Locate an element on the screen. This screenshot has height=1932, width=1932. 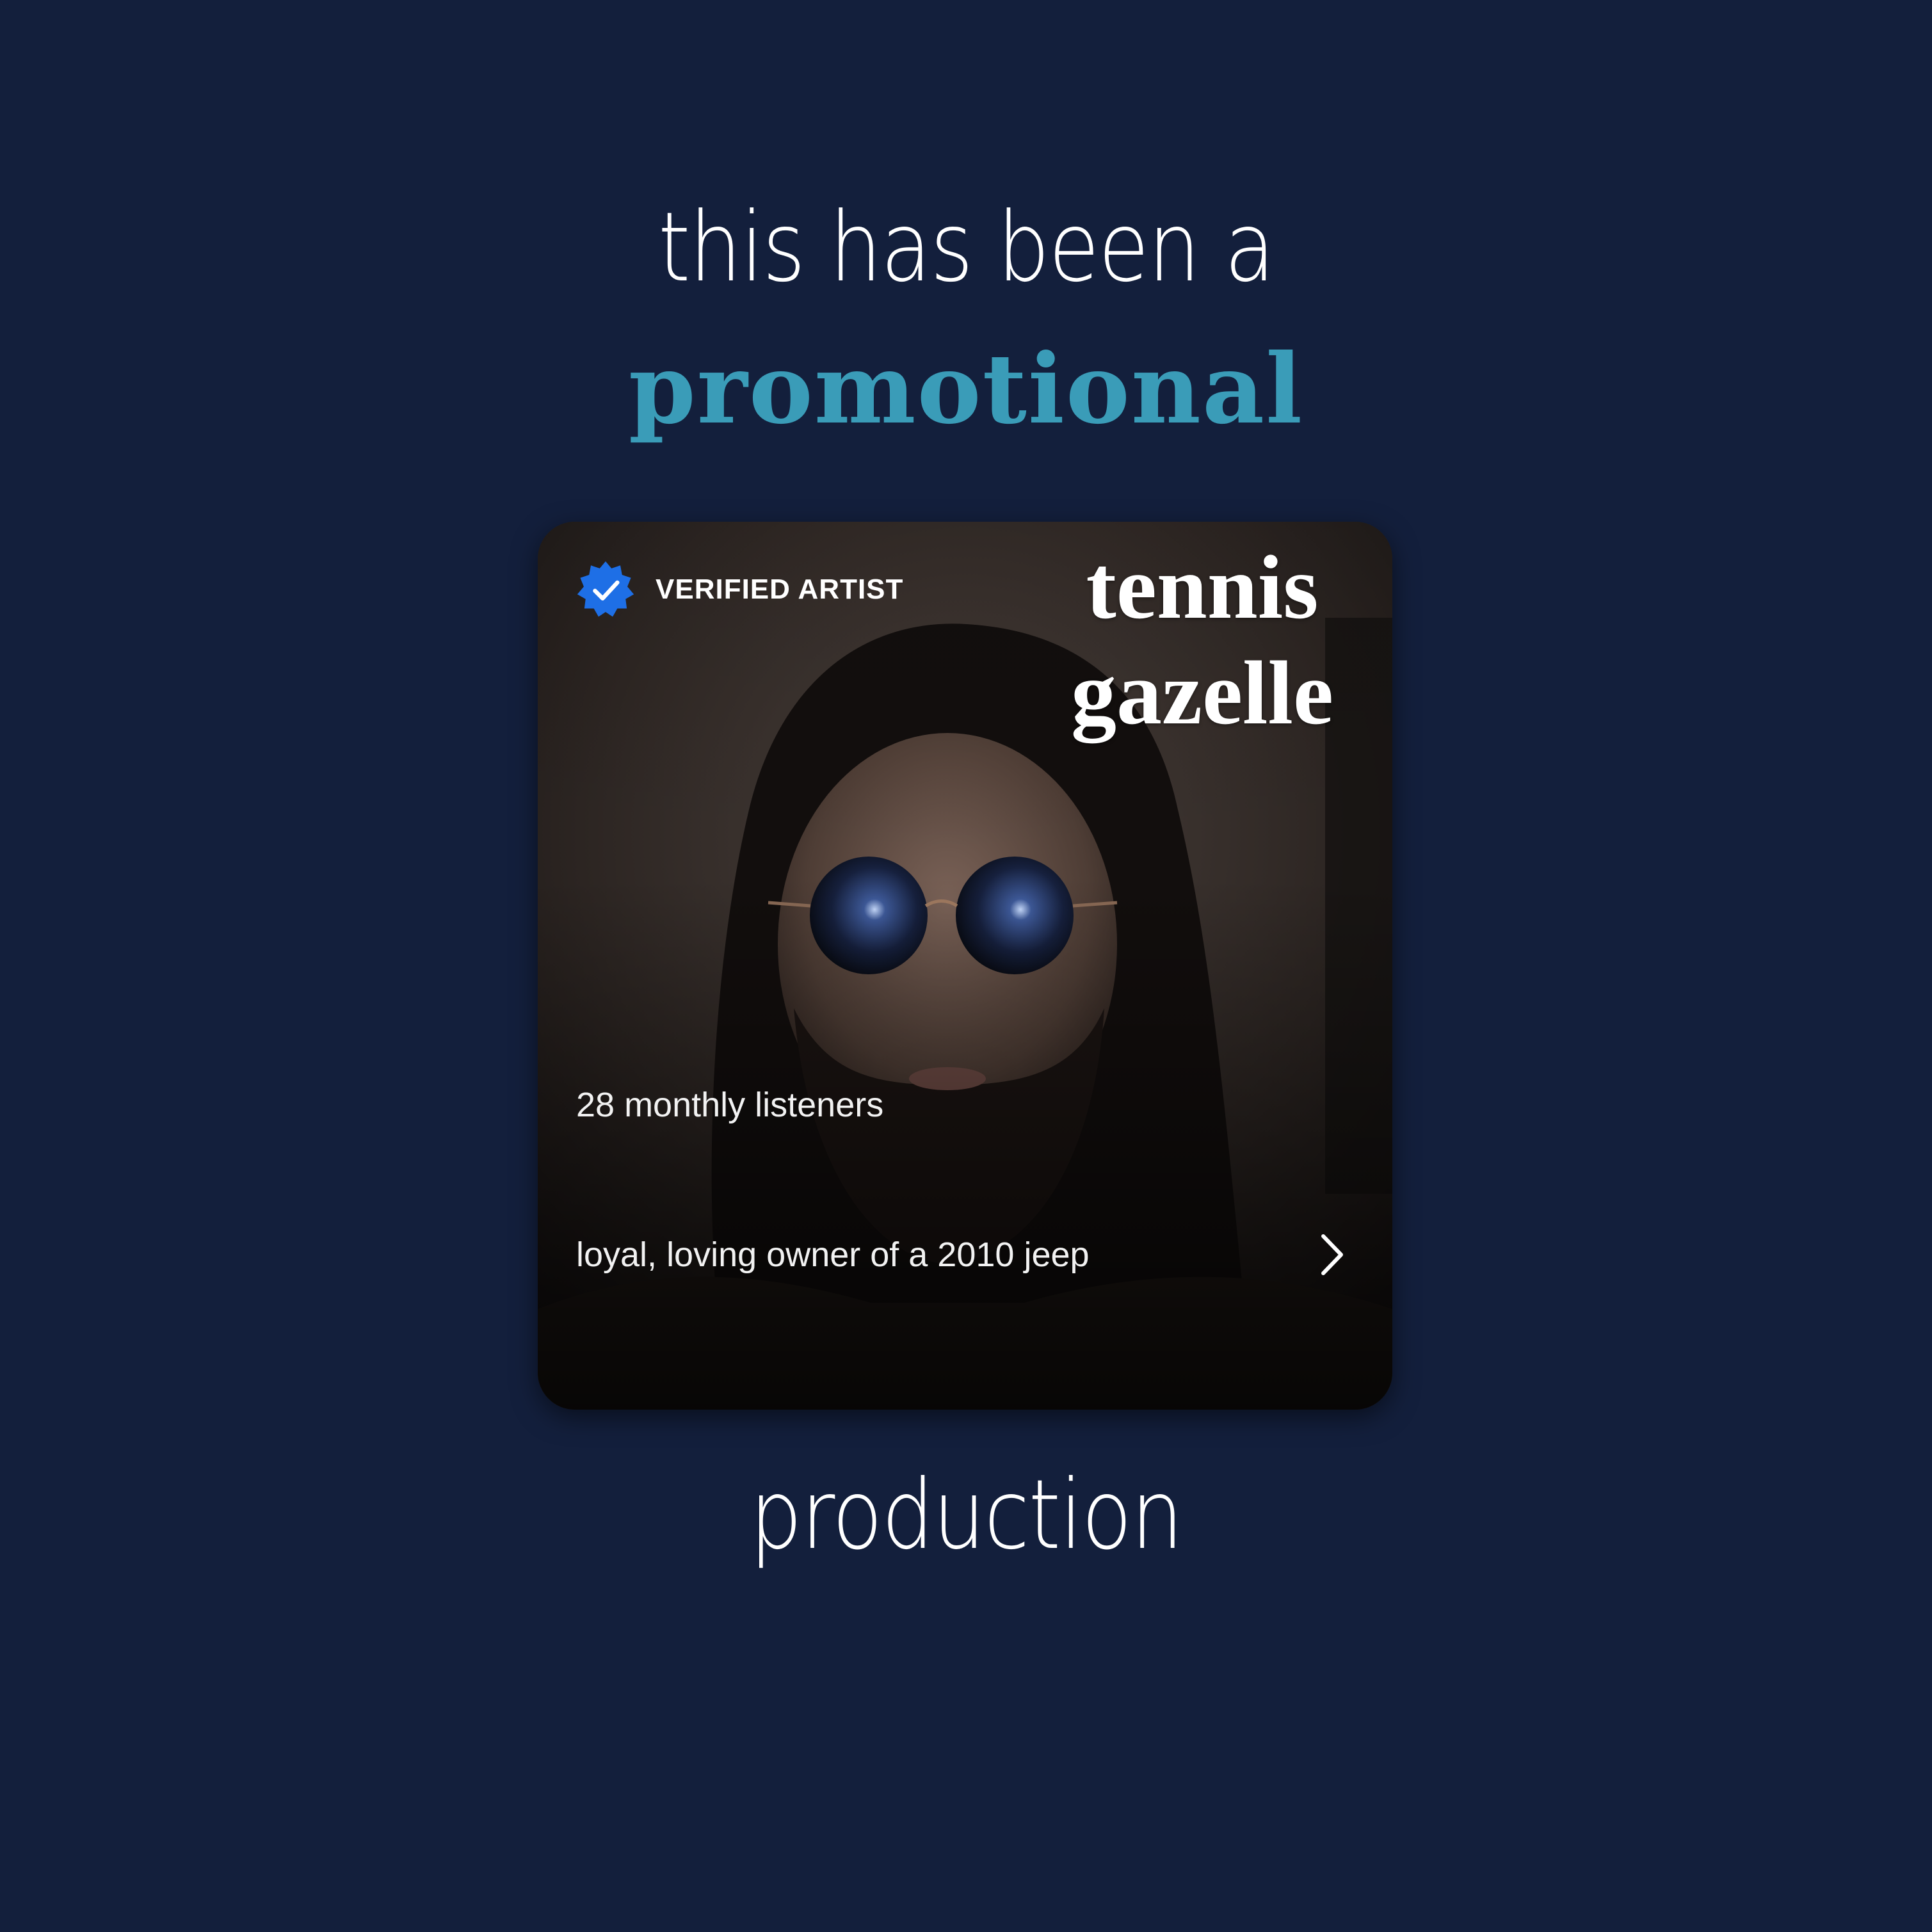
verified-badge-icon is located at coordinates (605, 589).